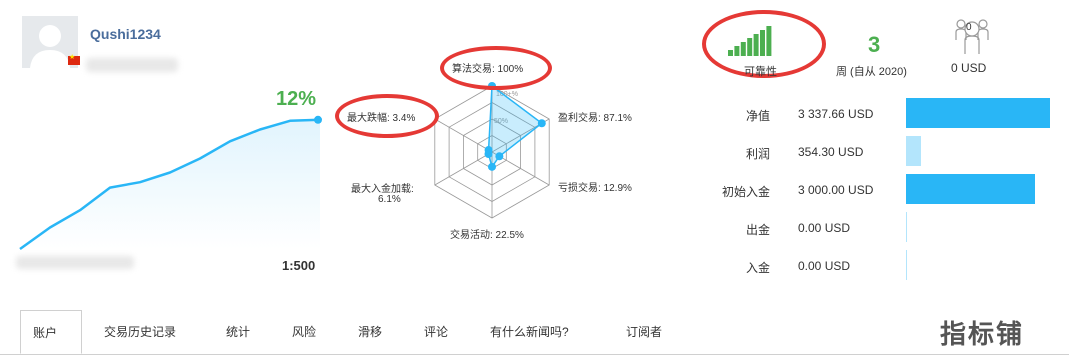 This screenshot has height=355, width=1069. I want to click on blurred-broker, so click(75, 262).